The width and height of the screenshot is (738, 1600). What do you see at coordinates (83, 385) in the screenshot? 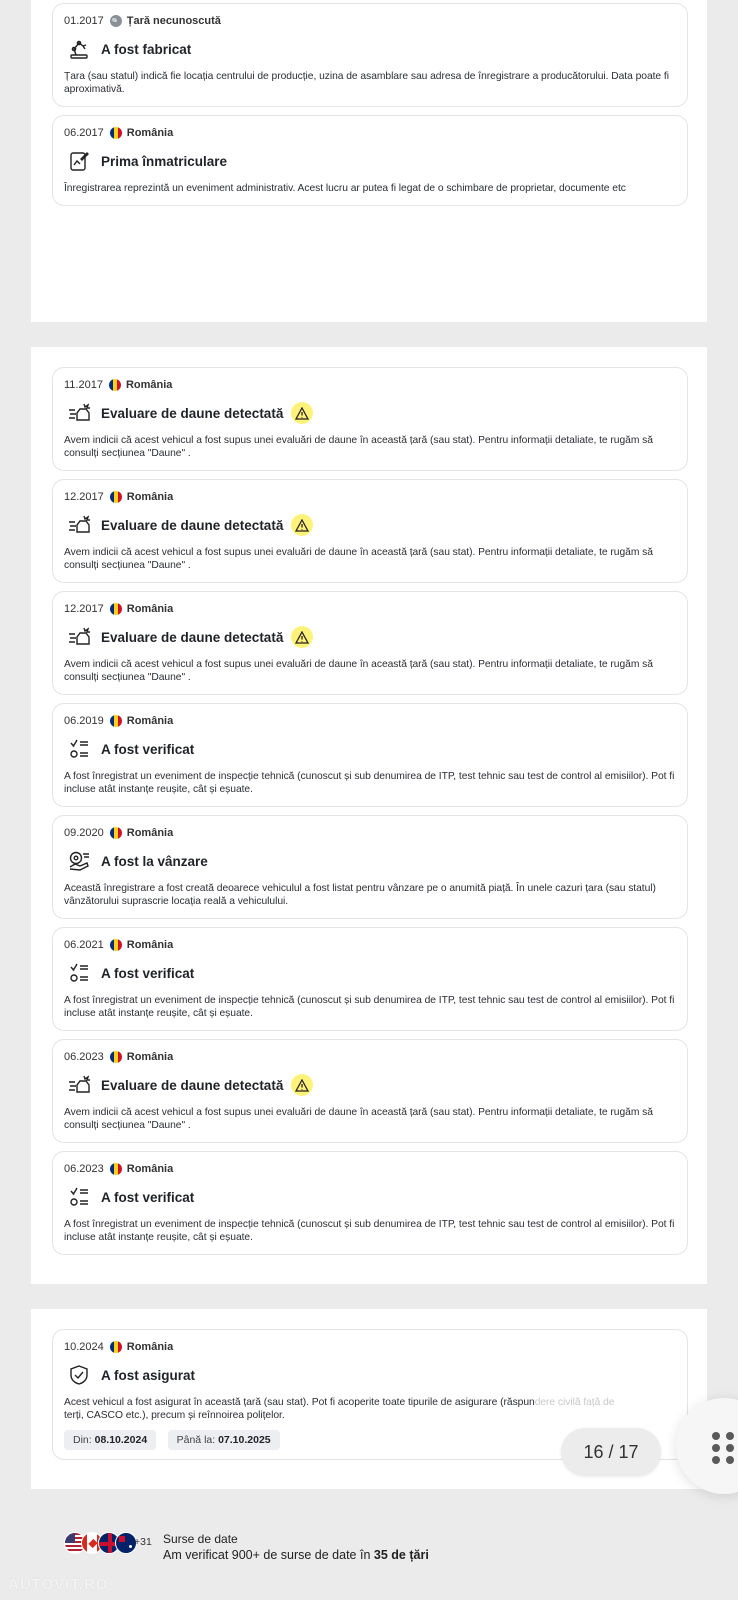
I see `event-date: 11.2017` at bounding box center [83, 385].